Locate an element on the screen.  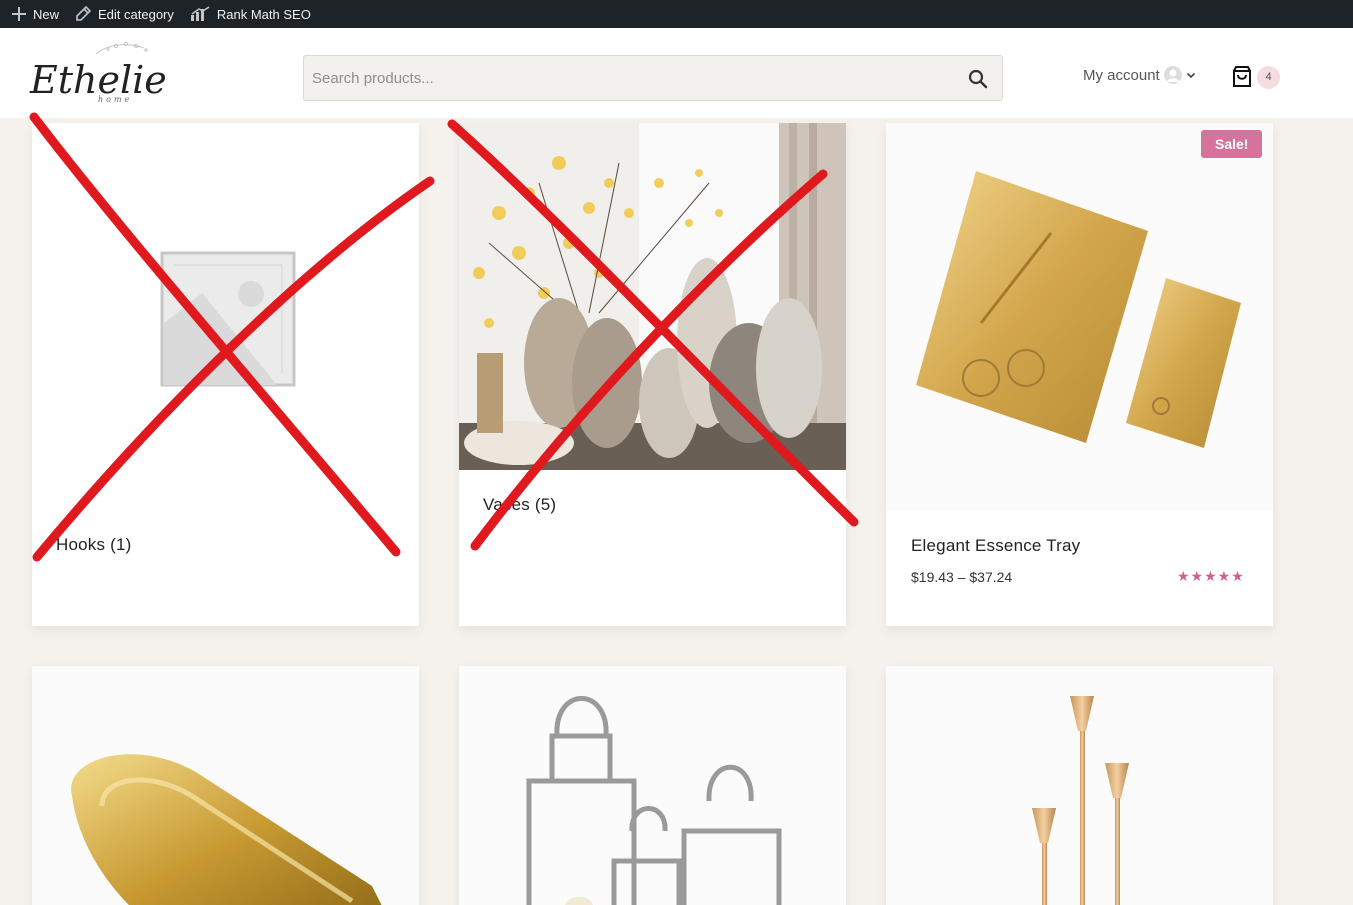
gold-oval-tray-image is located at coordinates (225, 785).